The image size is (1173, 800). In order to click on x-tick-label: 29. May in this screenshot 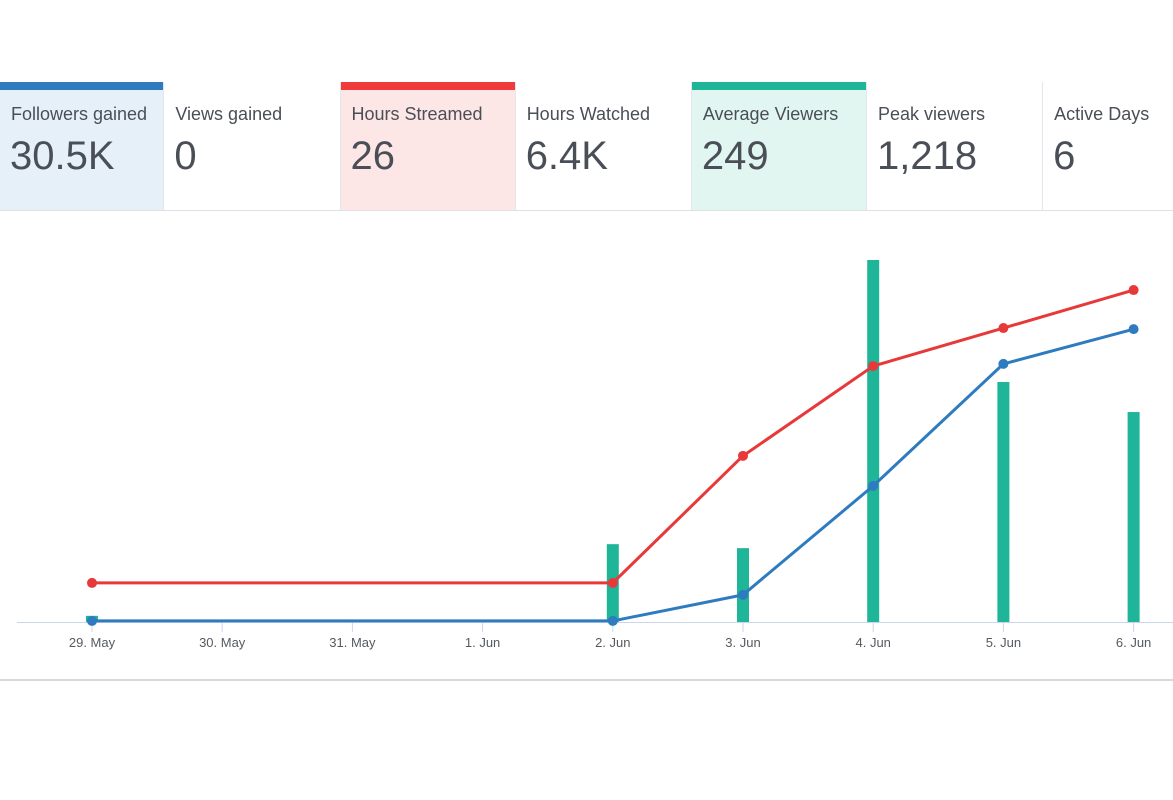, I will do `click(92, 642)`.